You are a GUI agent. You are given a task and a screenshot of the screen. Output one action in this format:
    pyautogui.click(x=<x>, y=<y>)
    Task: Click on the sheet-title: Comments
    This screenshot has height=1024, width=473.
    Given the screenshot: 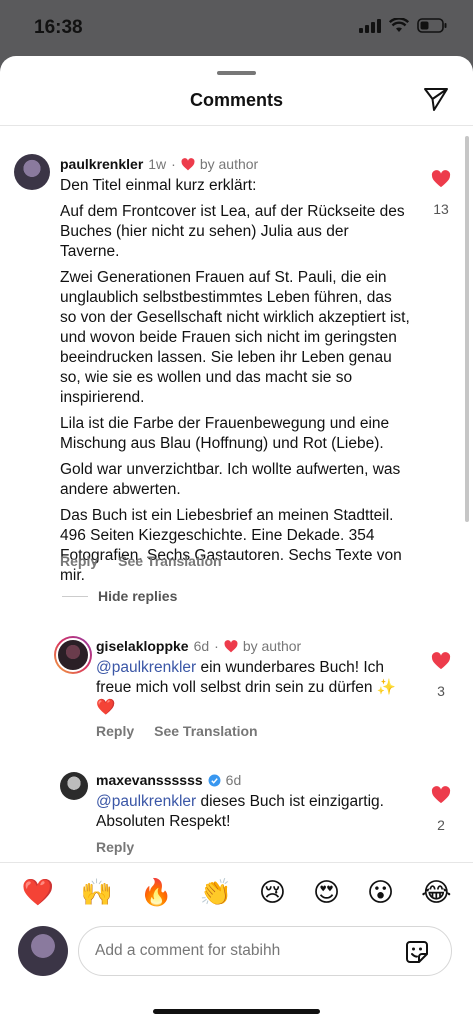 What is the action you would take?
    pyautogui.click(x=236, y=100)
    